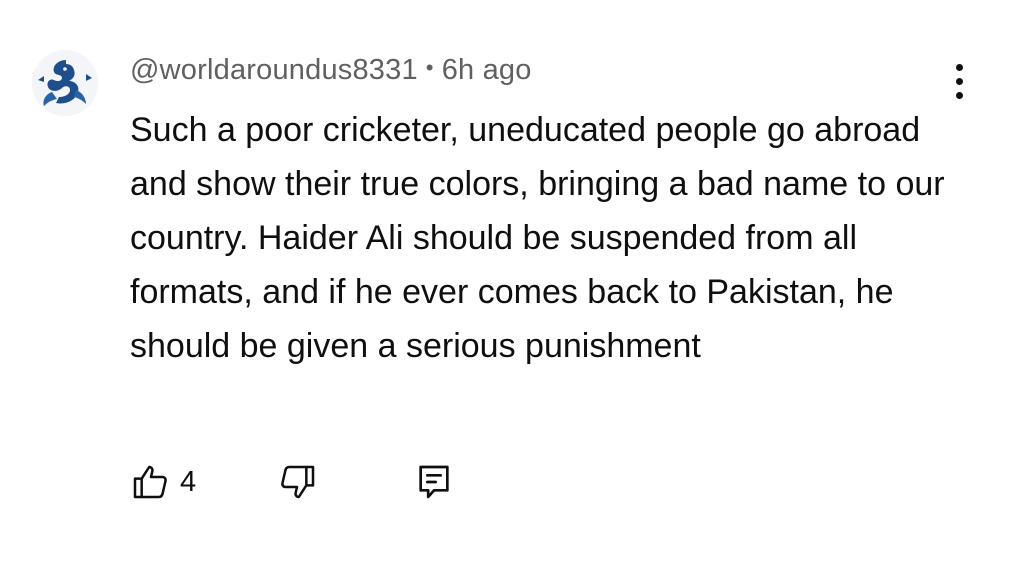 This screenshot has width=1024, height=567. What do you see at coordinates (188, 481) in the screenshot?
I see `like-count: 4` at bounding box center [188, 481].